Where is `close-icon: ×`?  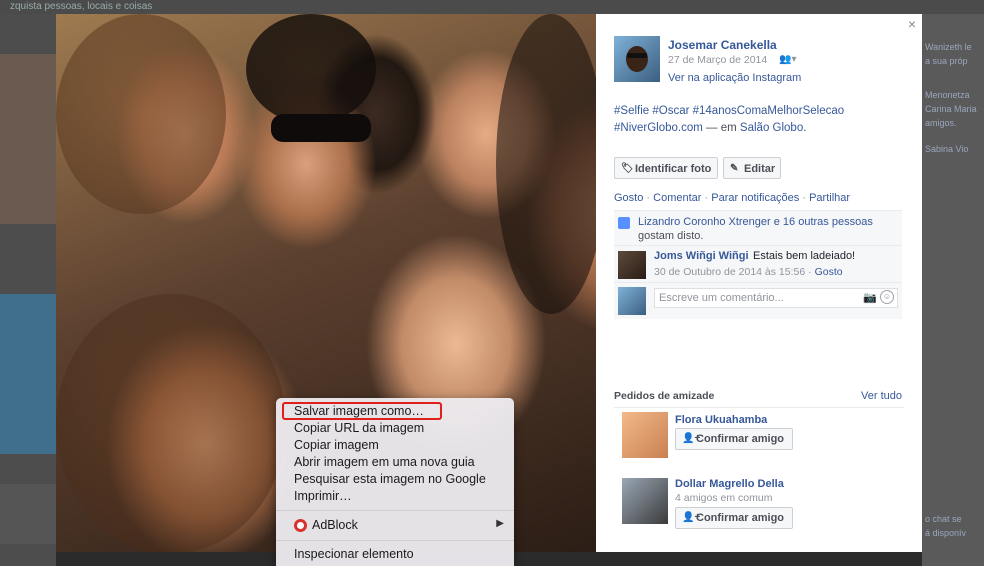
close-icon: × is located at coordinates (912, 24).